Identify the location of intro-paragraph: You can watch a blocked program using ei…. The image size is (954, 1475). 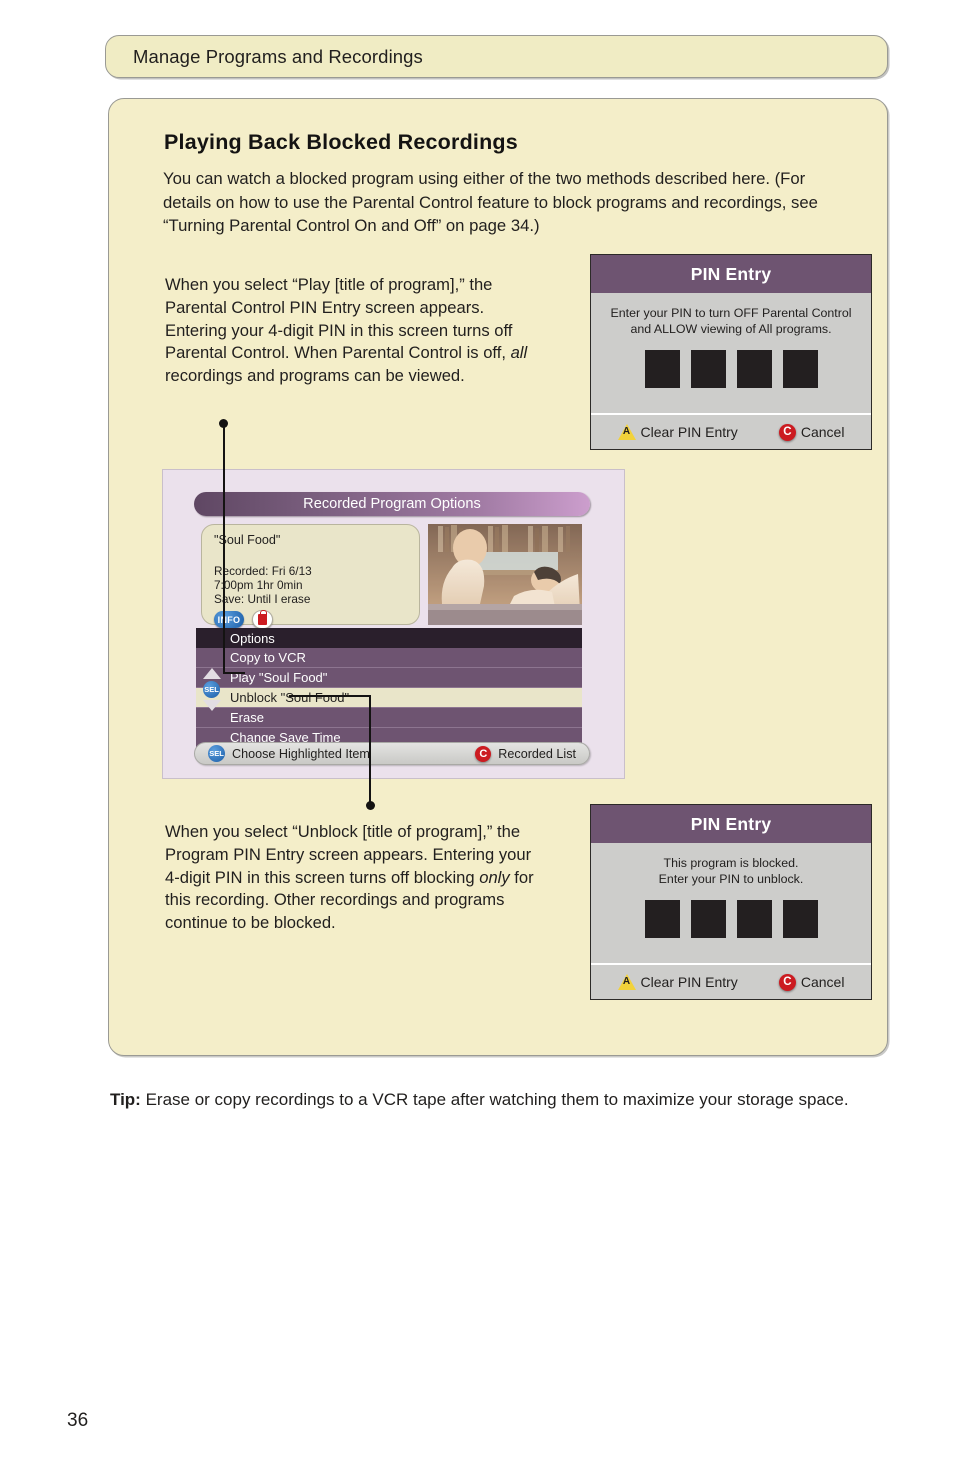
(490, 202).